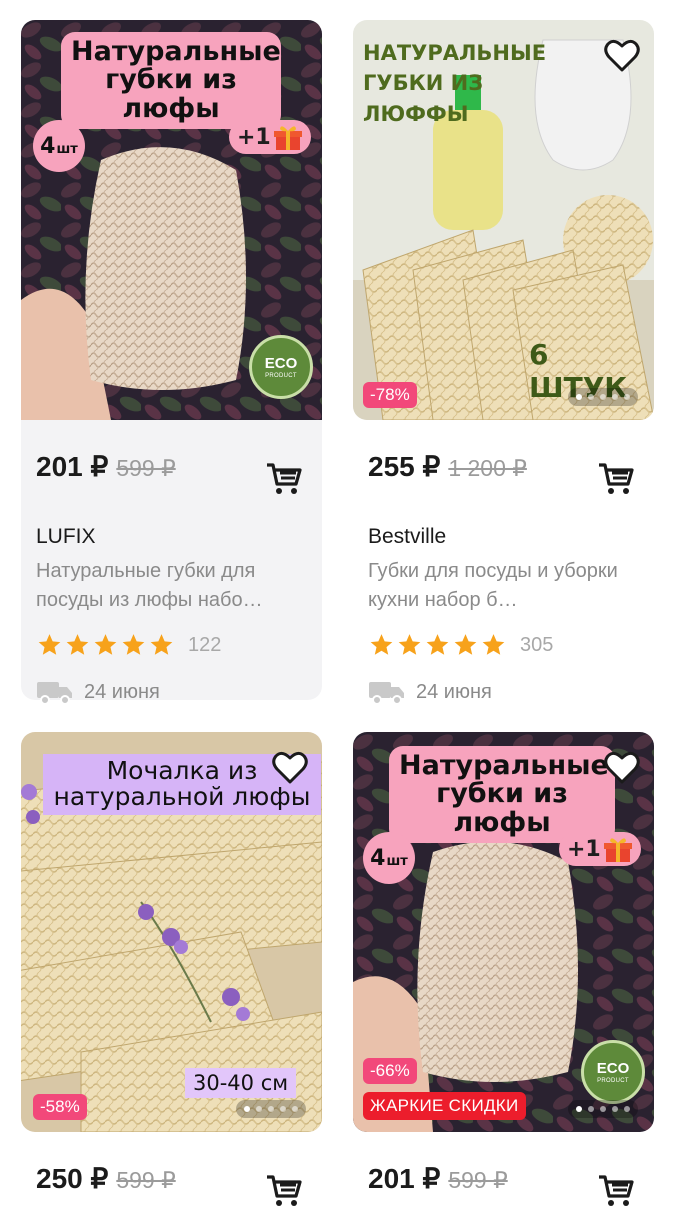 The height and width of the screenshot is (1210, 676). I want to click on pack-unit: шт, so click(397, 861).